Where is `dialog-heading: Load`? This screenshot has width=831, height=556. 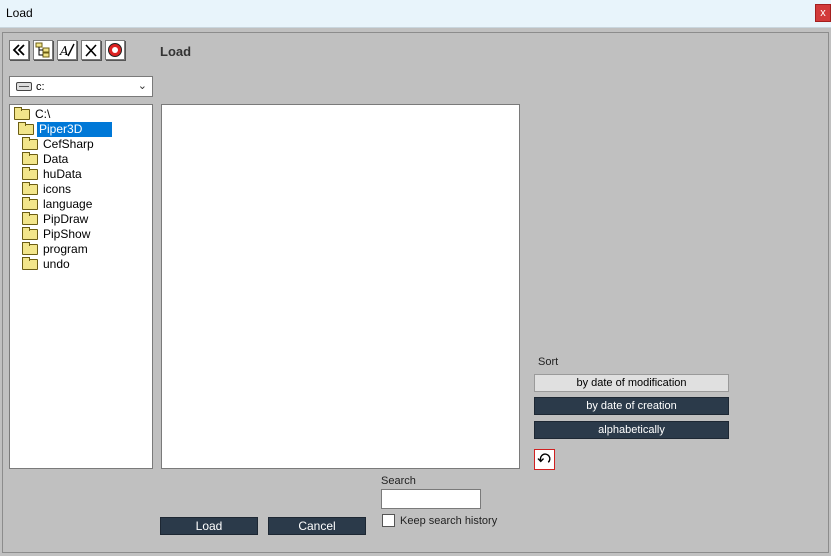 dialog-heading: Load is located at coordinates (176, 51).